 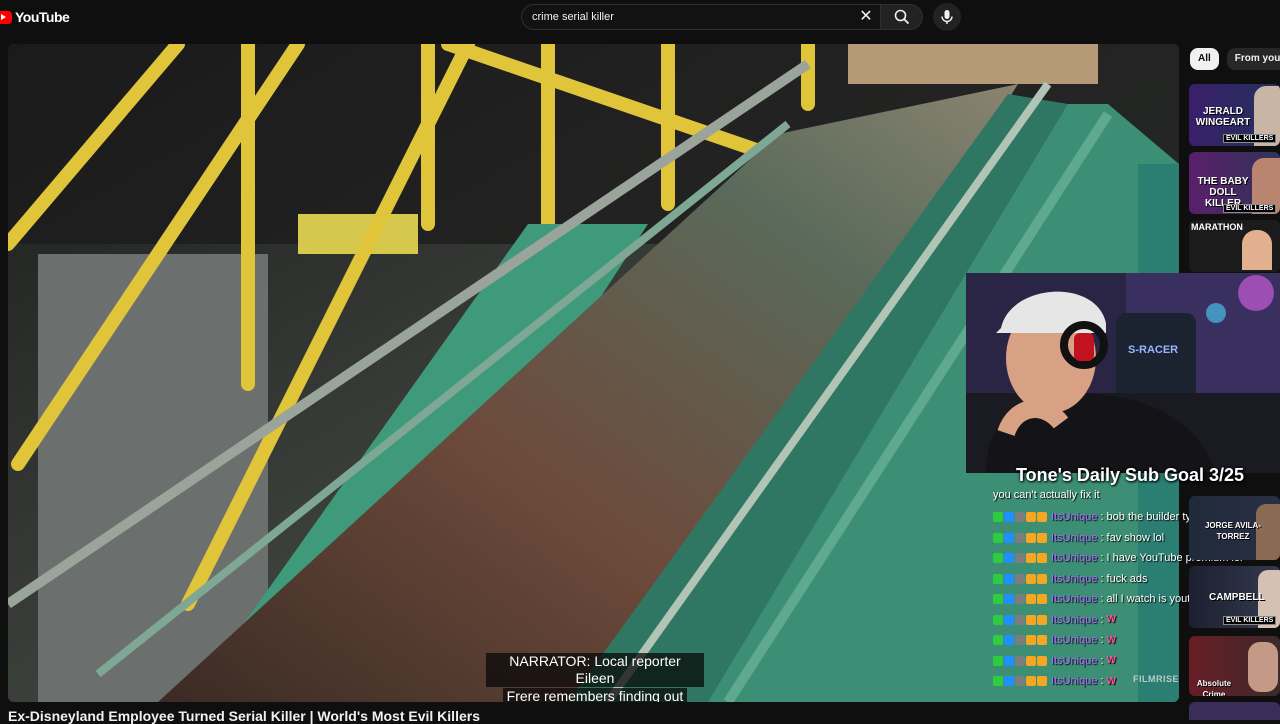 I want to click on chip-from-your-search: From your s, so click(x=1253, y=59).